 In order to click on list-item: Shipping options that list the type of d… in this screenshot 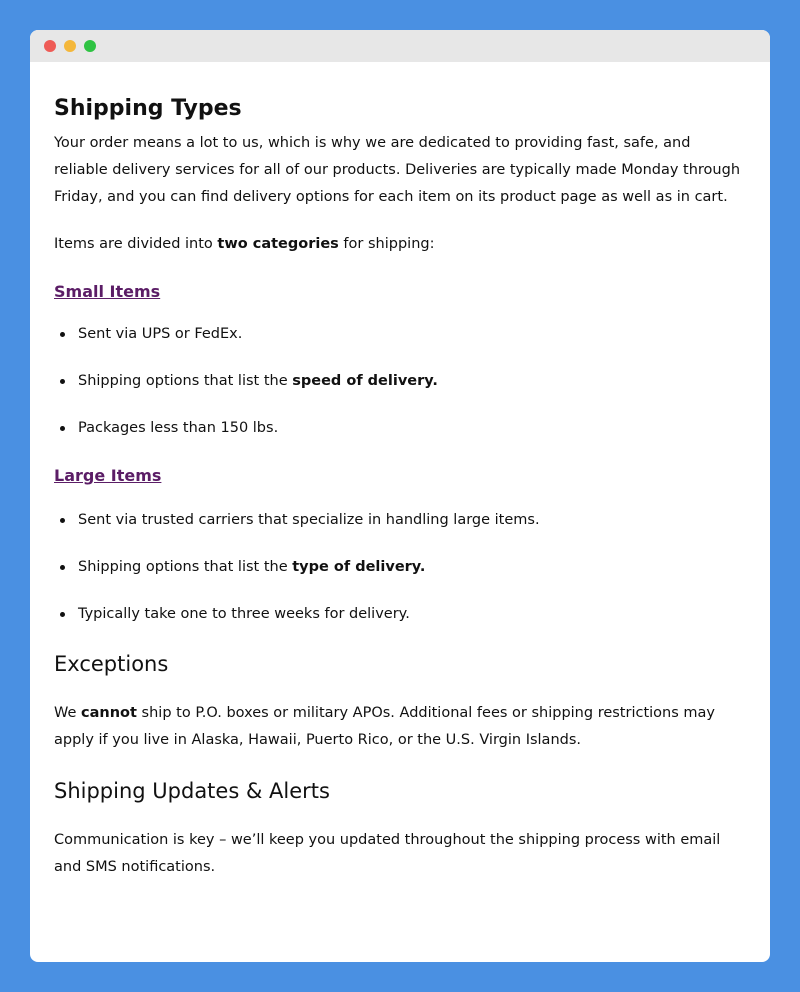, I will do `click(400, 567)`.